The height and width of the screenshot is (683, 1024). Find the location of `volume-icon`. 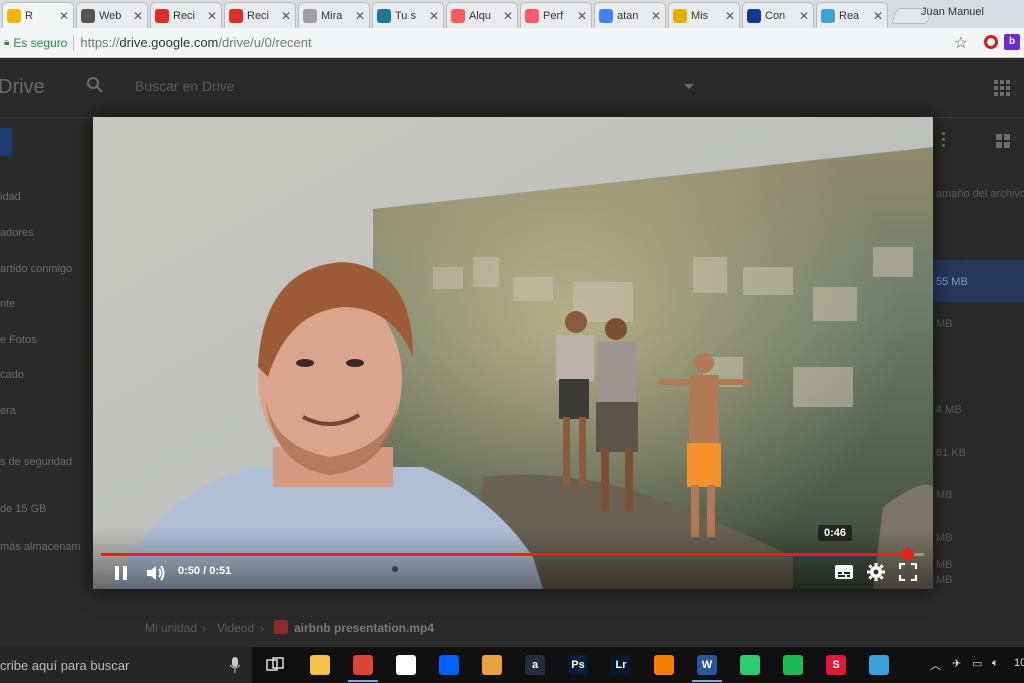

volume-icon is located at coordinates (156, 573).